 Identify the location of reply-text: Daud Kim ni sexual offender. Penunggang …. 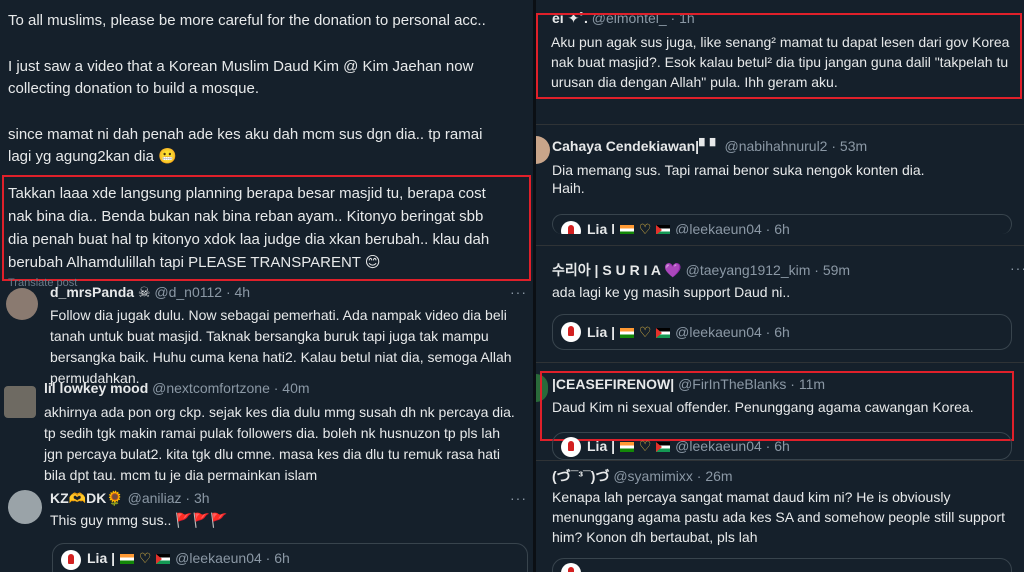
(763, 407).